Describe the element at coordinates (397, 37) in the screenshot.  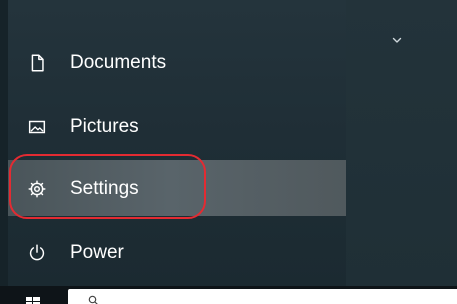
I see `chevron-down-icon` at that location.